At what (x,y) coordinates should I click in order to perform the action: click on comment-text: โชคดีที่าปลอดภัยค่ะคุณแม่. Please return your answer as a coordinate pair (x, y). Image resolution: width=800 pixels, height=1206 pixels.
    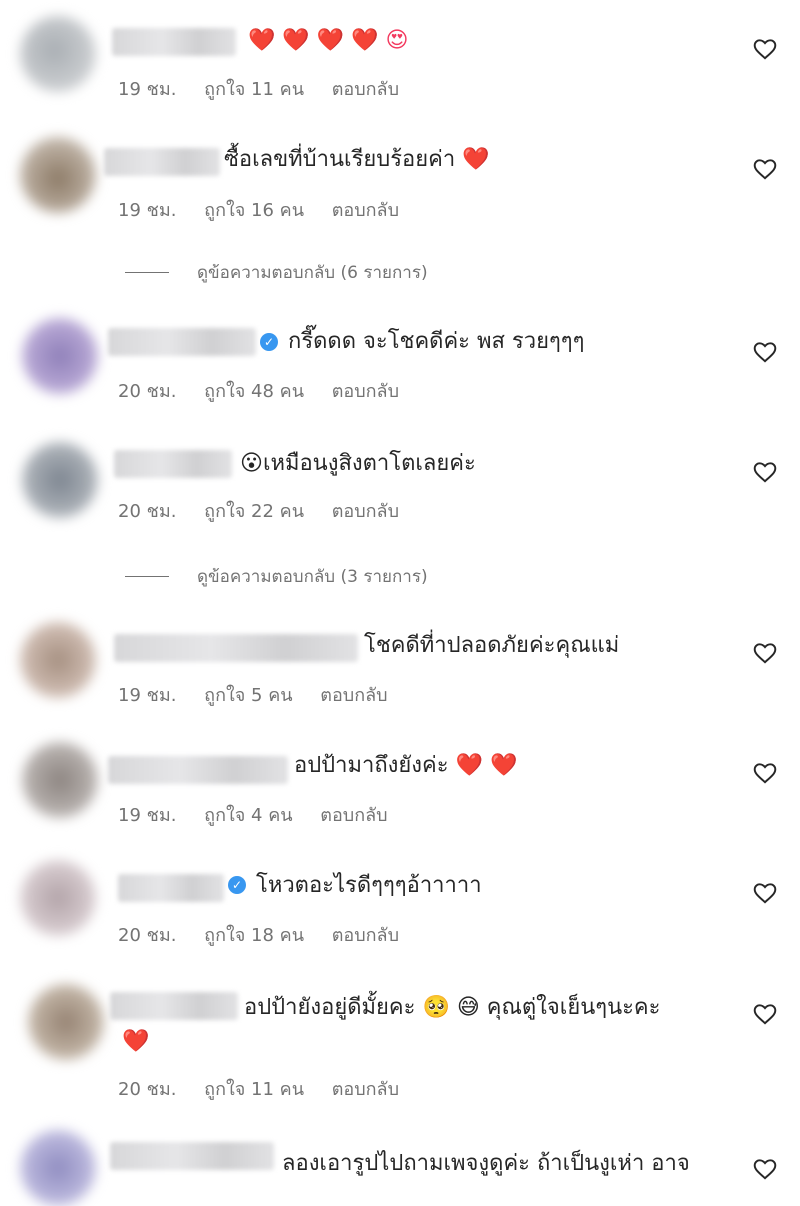
    Looking at the image, I should click on (492, 645).